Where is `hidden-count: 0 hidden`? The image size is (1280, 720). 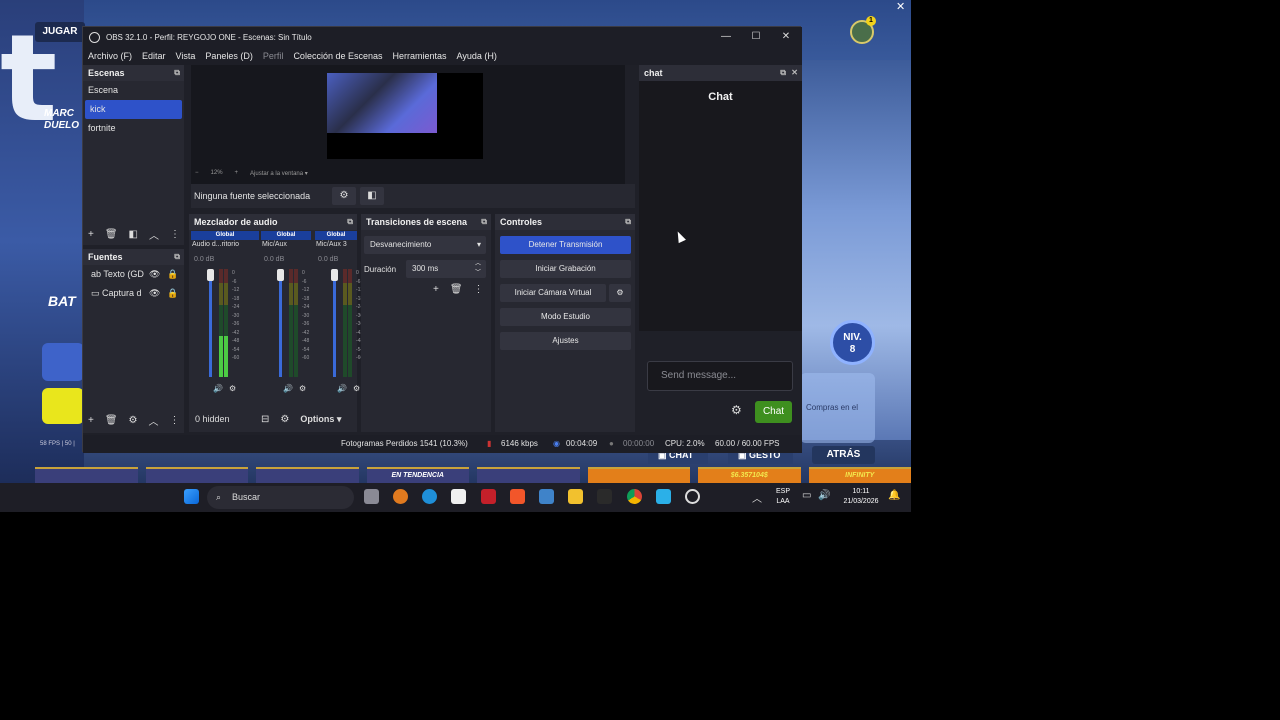 hidden-count: 0 hidden is located at coordinates (212, 419).